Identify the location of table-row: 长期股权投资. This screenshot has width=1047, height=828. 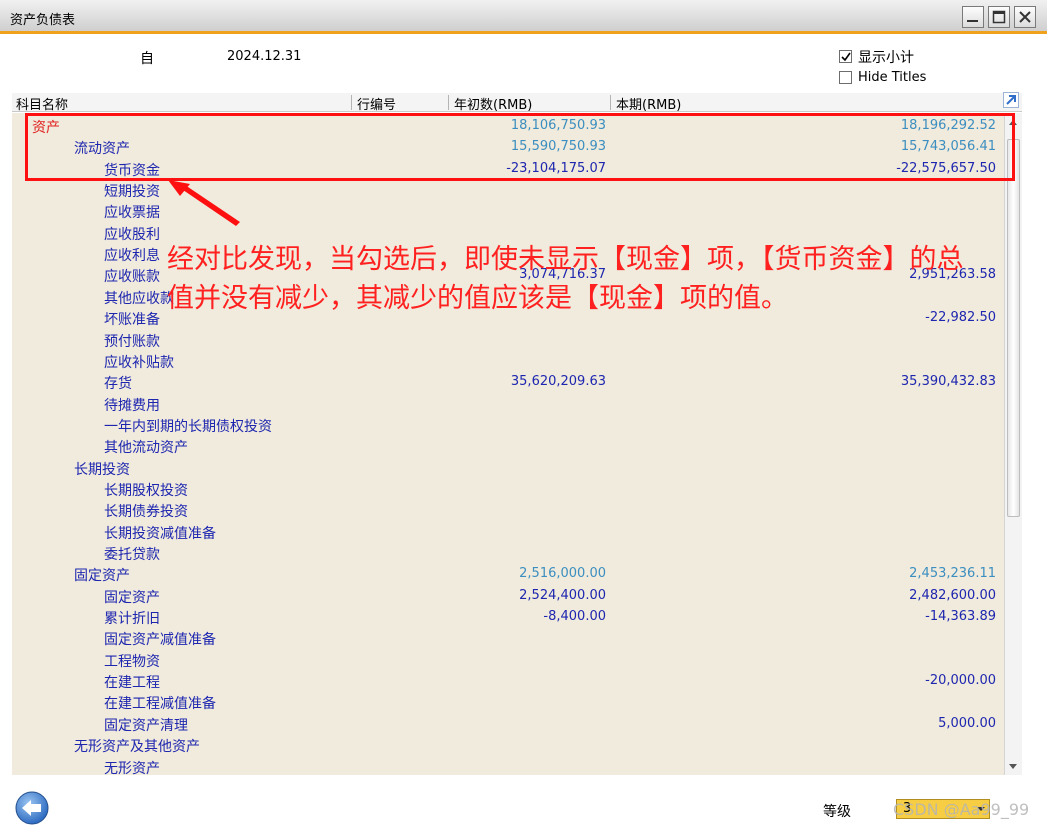
(508, 488).